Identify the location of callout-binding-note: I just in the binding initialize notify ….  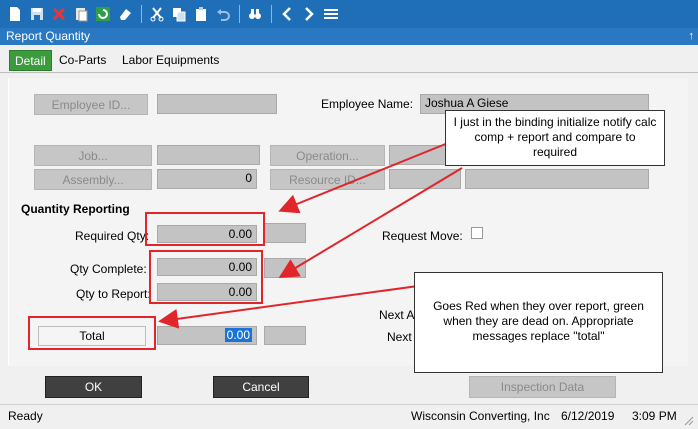
(555, 138).